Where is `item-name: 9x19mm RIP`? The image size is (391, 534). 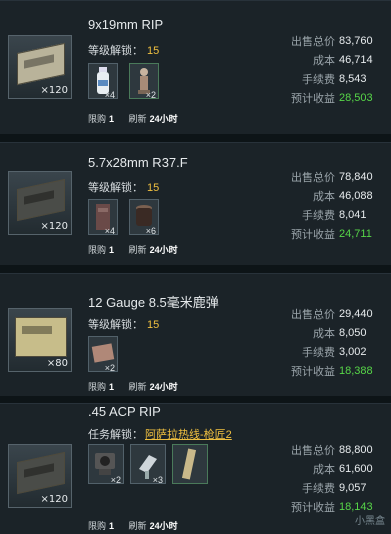 item-name: 9x19mm RIP is located at coordinates (126, 24).